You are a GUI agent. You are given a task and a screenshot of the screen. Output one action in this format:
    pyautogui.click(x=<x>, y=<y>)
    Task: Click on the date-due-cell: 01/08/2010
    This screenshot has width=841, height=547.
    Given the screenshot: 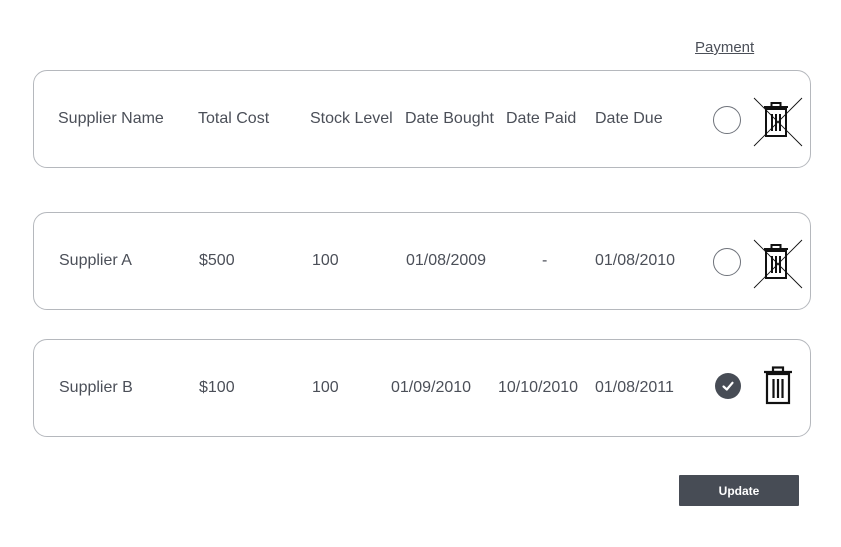 What is the action you would take?
    pyautogui.click(x=635, y=260)
    